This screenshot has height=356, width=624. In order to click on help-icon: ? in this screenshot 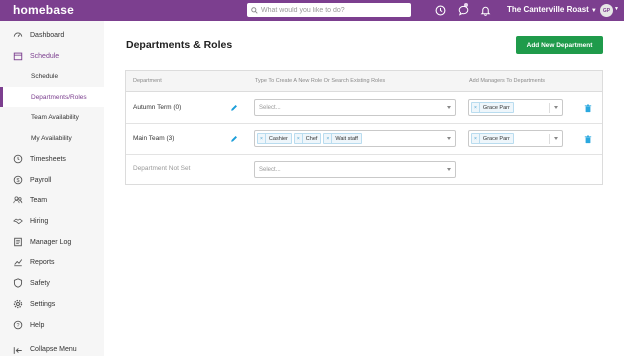, I will do `click(18, 325)`.